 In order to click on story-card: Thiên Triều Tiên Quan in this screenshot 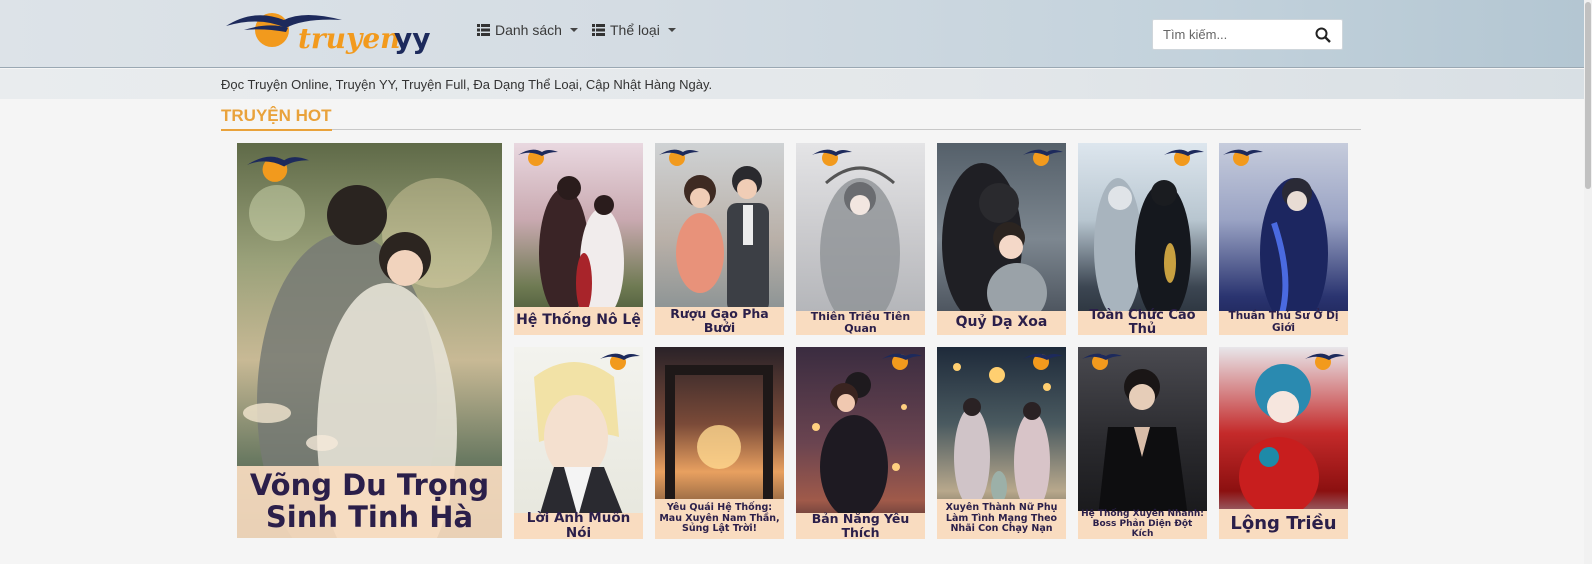, I will do `click(860, 239)`.